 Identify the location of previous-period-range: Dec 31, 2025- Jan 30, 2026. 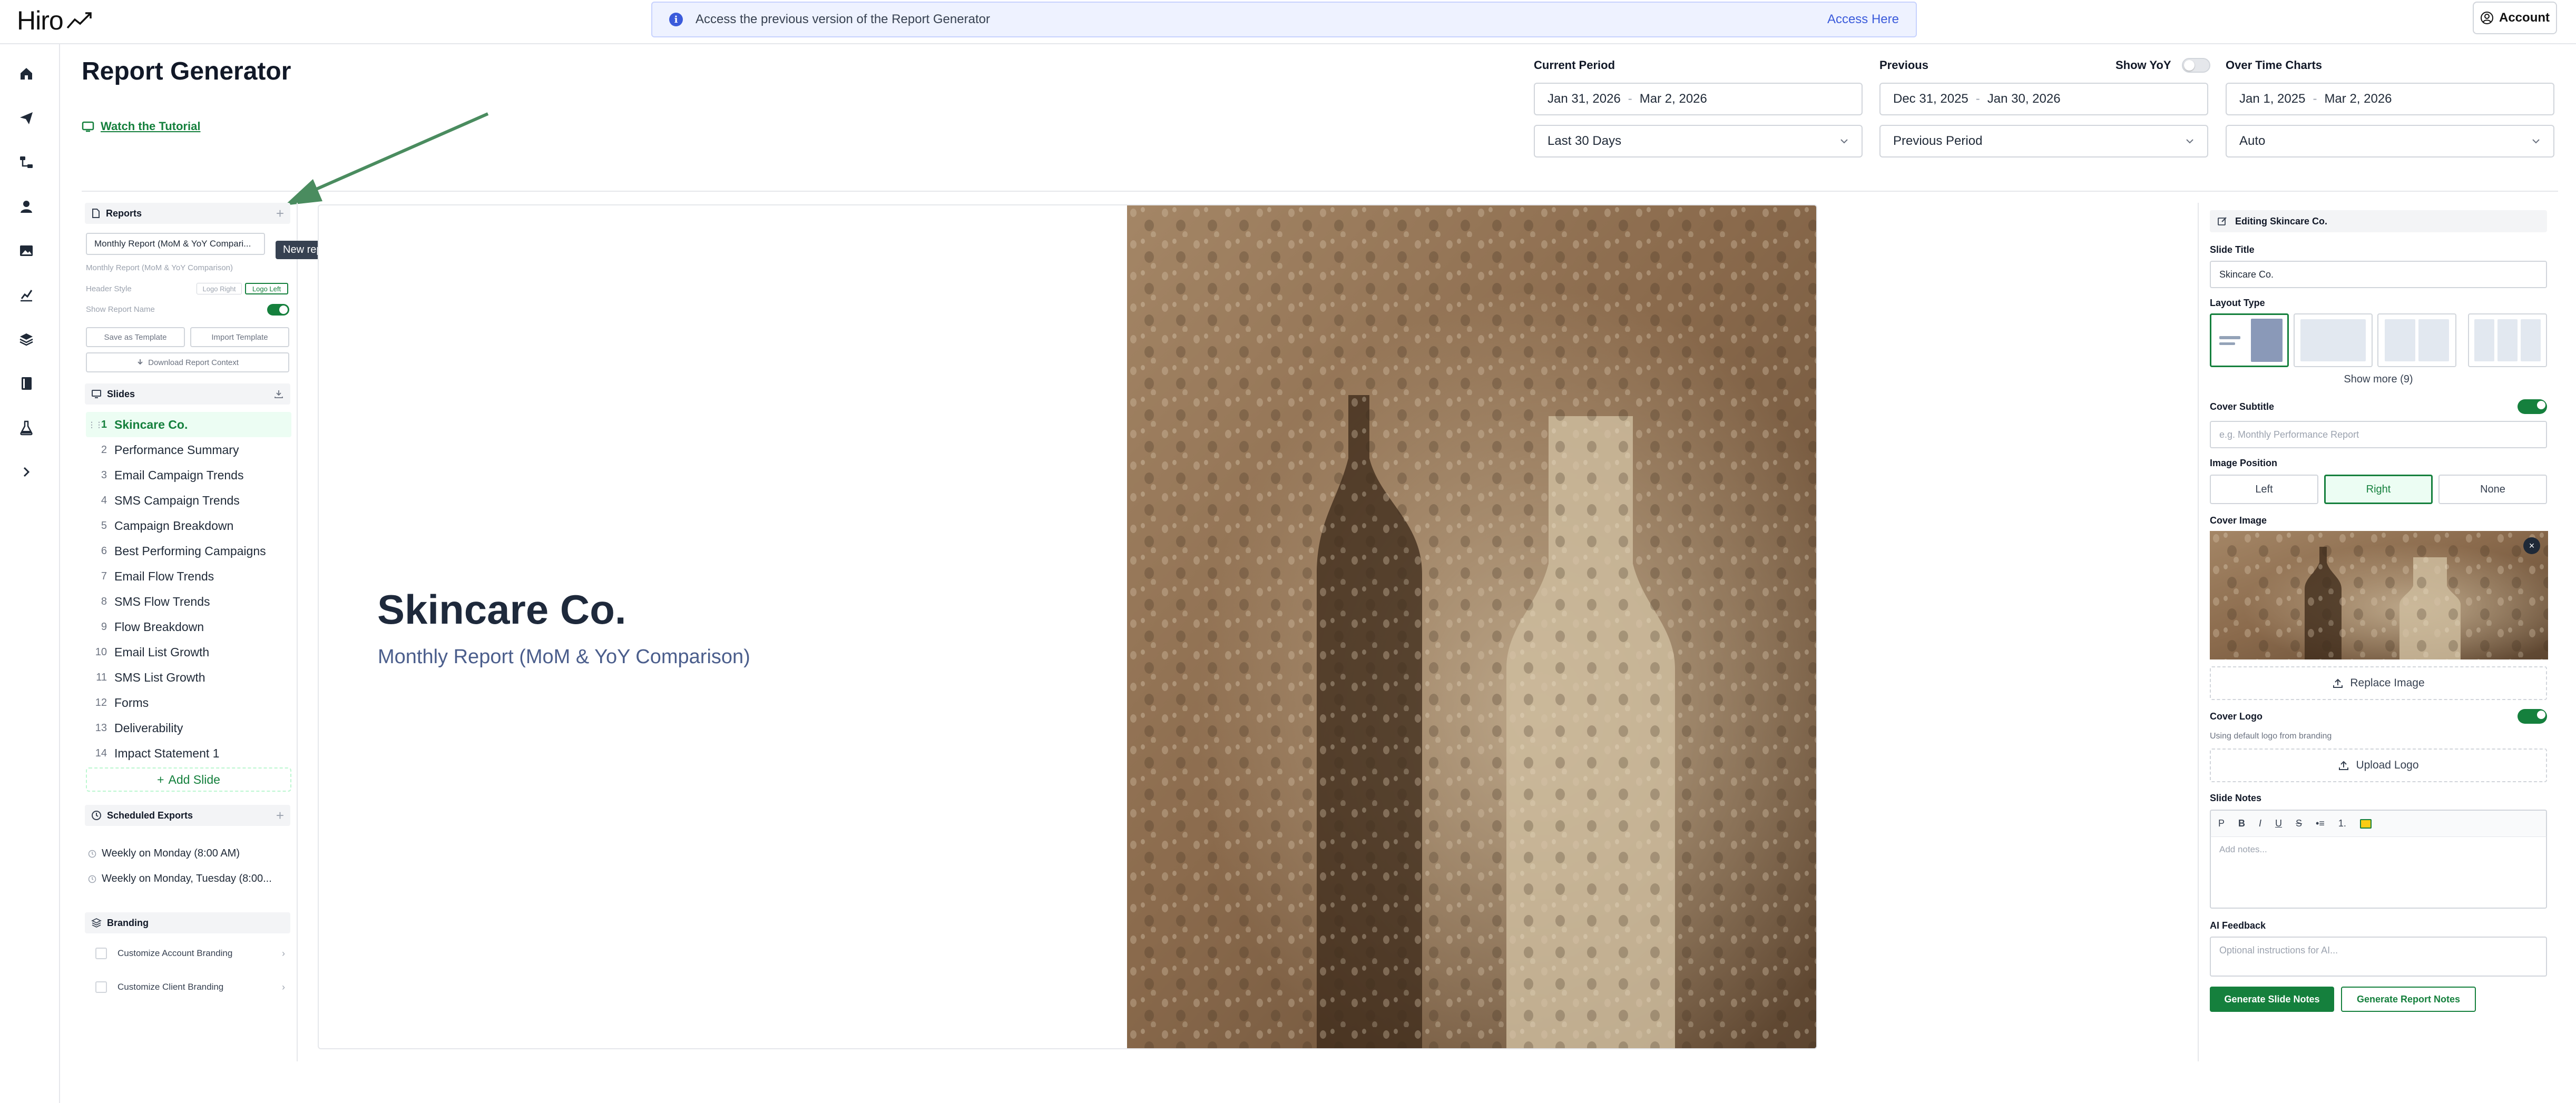
(2043, 99).